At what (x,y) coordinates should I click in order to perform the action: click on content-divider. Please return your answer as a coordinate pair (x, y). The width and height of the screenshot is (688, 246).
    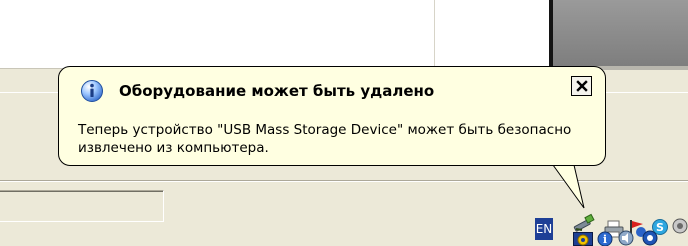
    Looking at the image, I should click on (434, 34).